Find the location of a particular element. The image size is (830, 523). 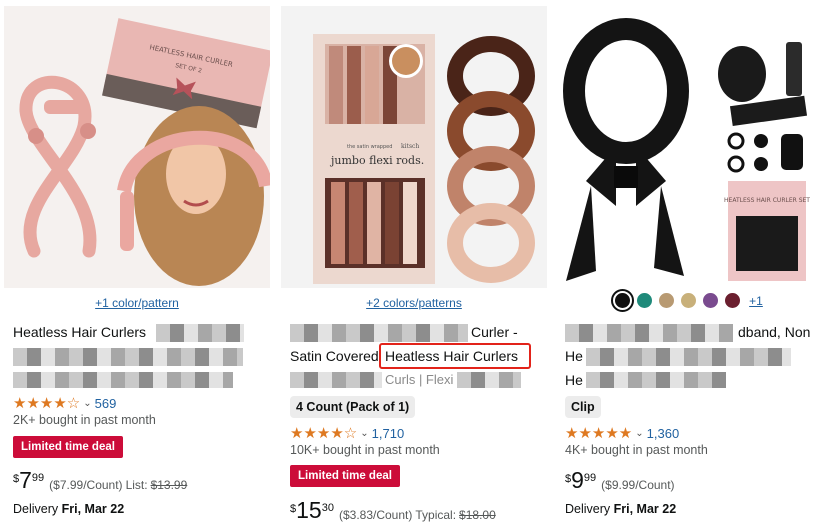

unit-price: ($7.99/Count) is located at coordinates (86, 485).